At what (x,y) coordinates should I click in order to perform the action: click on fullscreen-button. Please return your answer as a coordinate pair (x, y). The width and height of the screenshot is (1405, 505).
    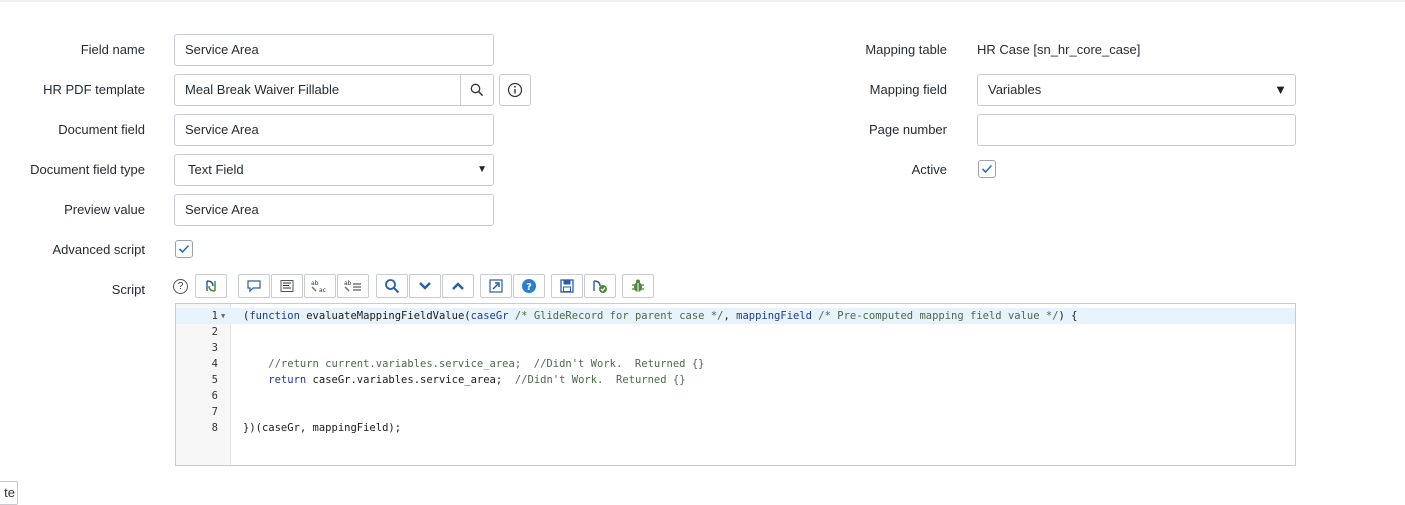
    Looking at the image, I should click on (496, 286).